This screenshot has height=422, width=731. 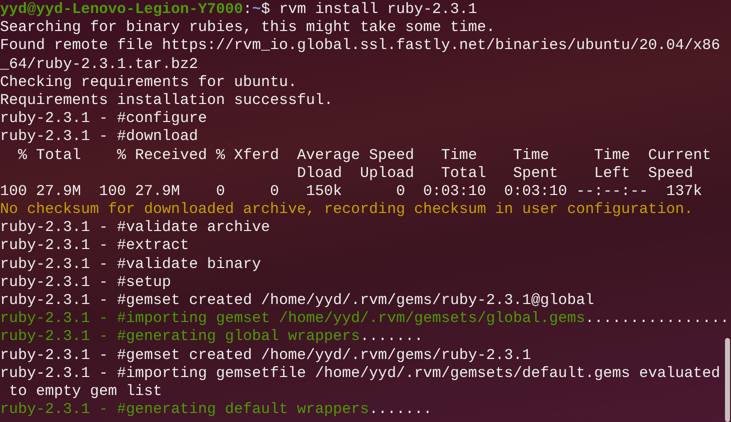 I want to click on terminal-text: ruby-2.3.1 - #validate archive, so click(x=135, y=227).